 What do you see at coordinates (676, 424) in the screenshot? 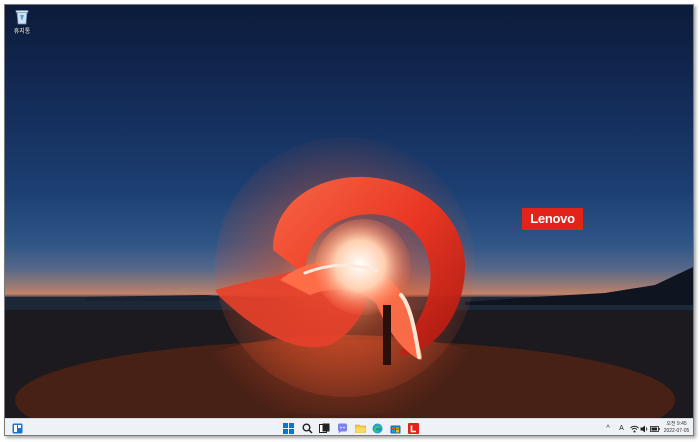
I see `clock-time: 오전 9:45` at bounding box center [676, 424].